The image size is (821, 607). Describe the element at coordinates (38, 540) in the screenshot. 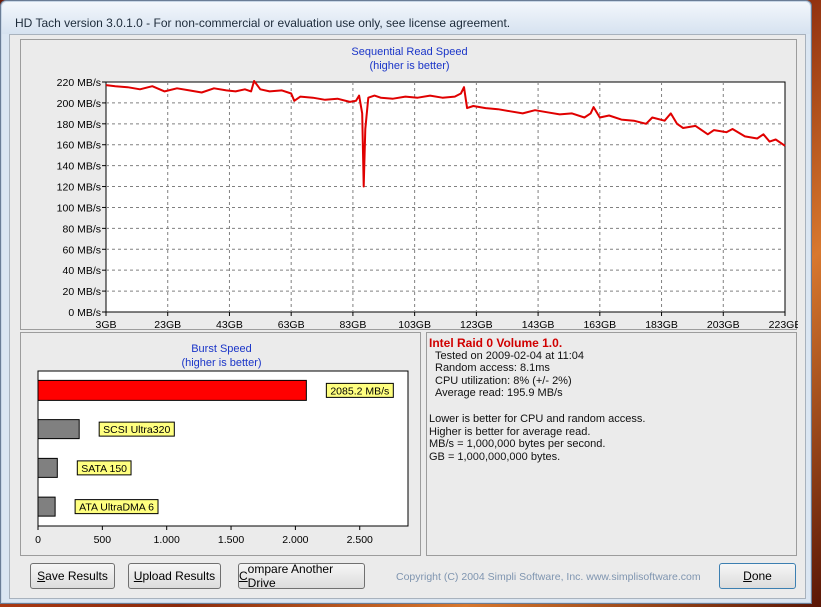

I see `burst-x-tick-label: 0` at that location.